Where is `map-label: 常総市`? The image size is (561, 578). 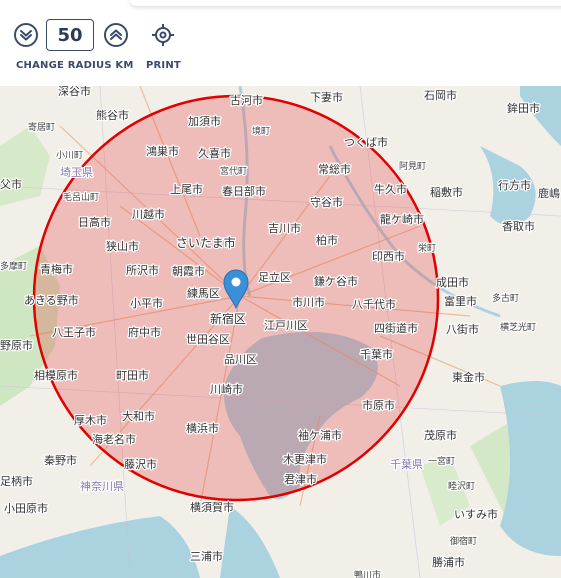
map-label: 常総市 is located at coordinates (334, 169).